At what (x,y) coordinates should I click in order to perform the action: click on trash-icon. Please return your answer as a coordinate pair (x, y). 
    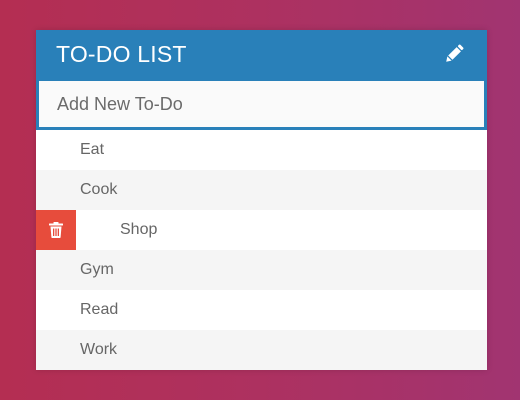
    Looking at the image, I should click on (56, 230).